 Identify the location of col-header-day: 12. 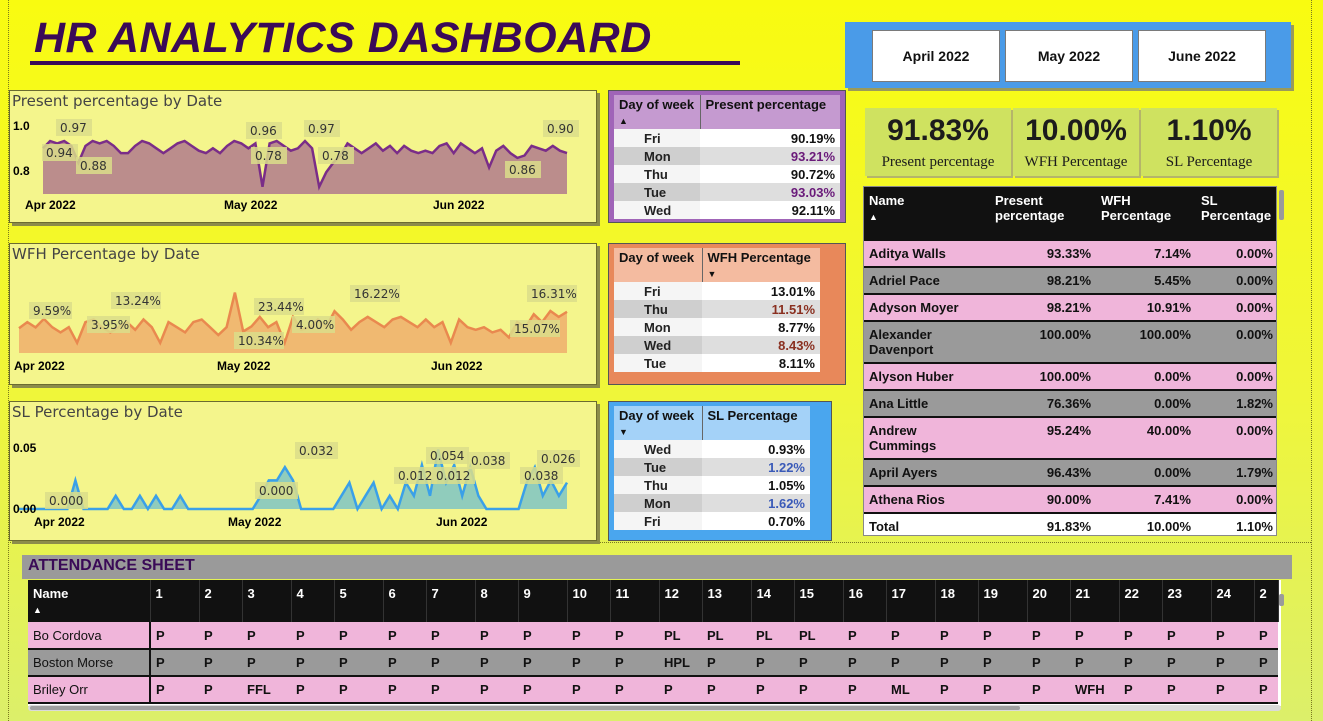
(681, 601).